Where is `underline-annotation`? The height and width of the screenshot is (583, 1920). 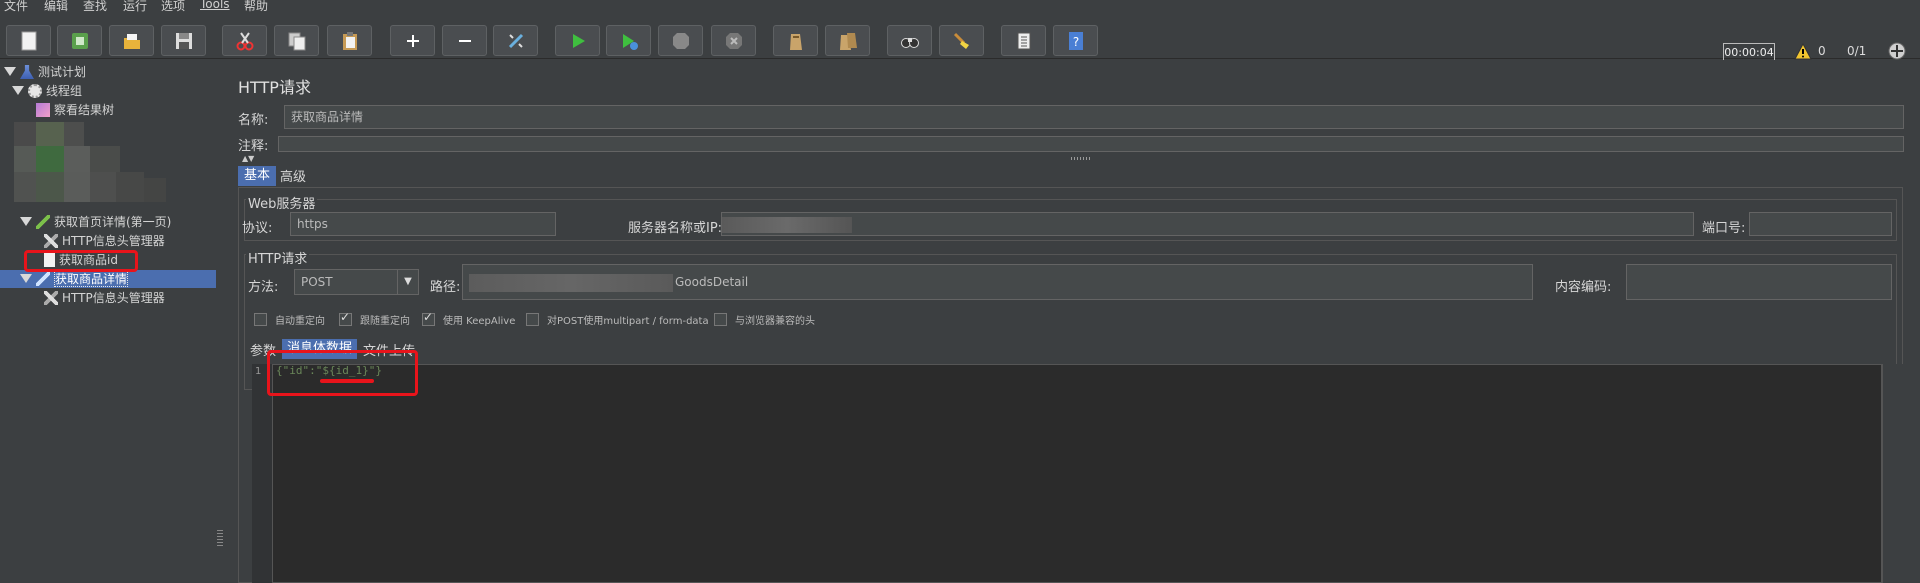
underline-annotation is located at coordinates (347, 381).